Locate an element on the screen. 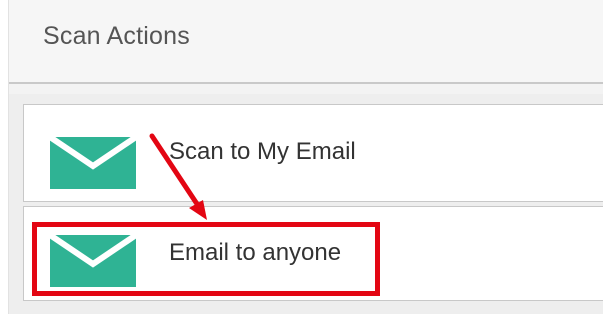 This screenshot has width=603, height=314. panel-title: Scan Actions is located at coordinates (116, 36).